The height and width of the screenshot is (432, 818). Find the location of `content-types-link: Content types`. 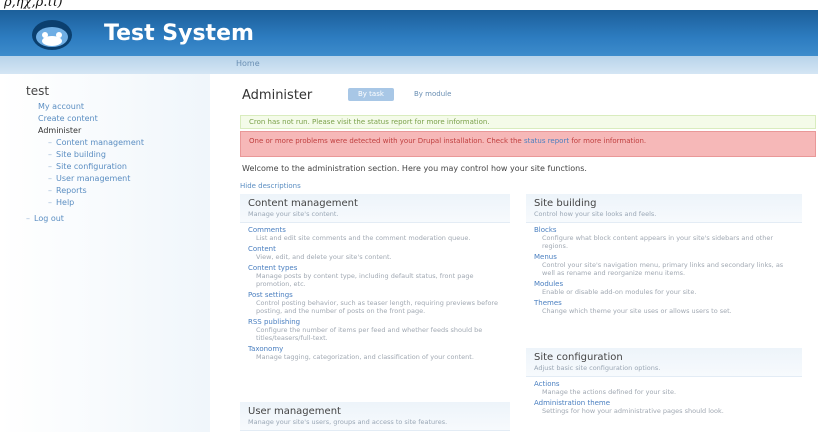

content-types-link: Content types is located at coordinates (375, 268).